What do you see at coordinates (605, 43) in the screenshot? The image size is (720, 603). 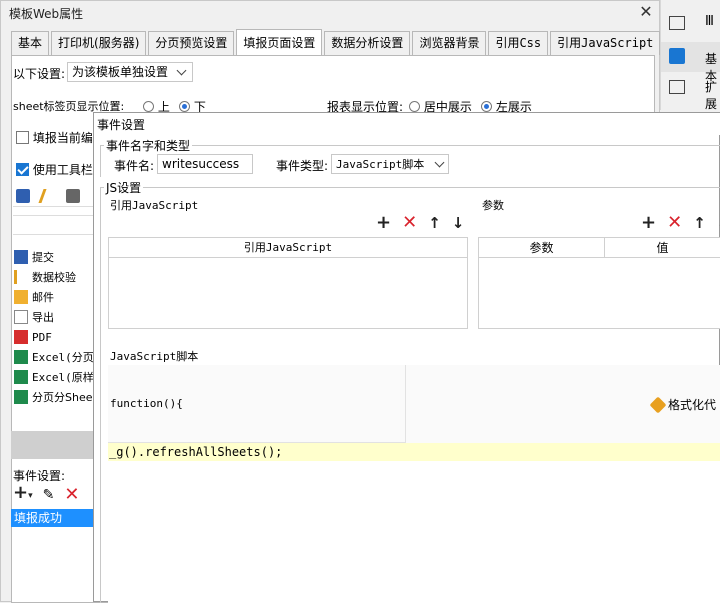 I see `tab-ref-js: 引用JavaScript` at bounding box center [605, 43].